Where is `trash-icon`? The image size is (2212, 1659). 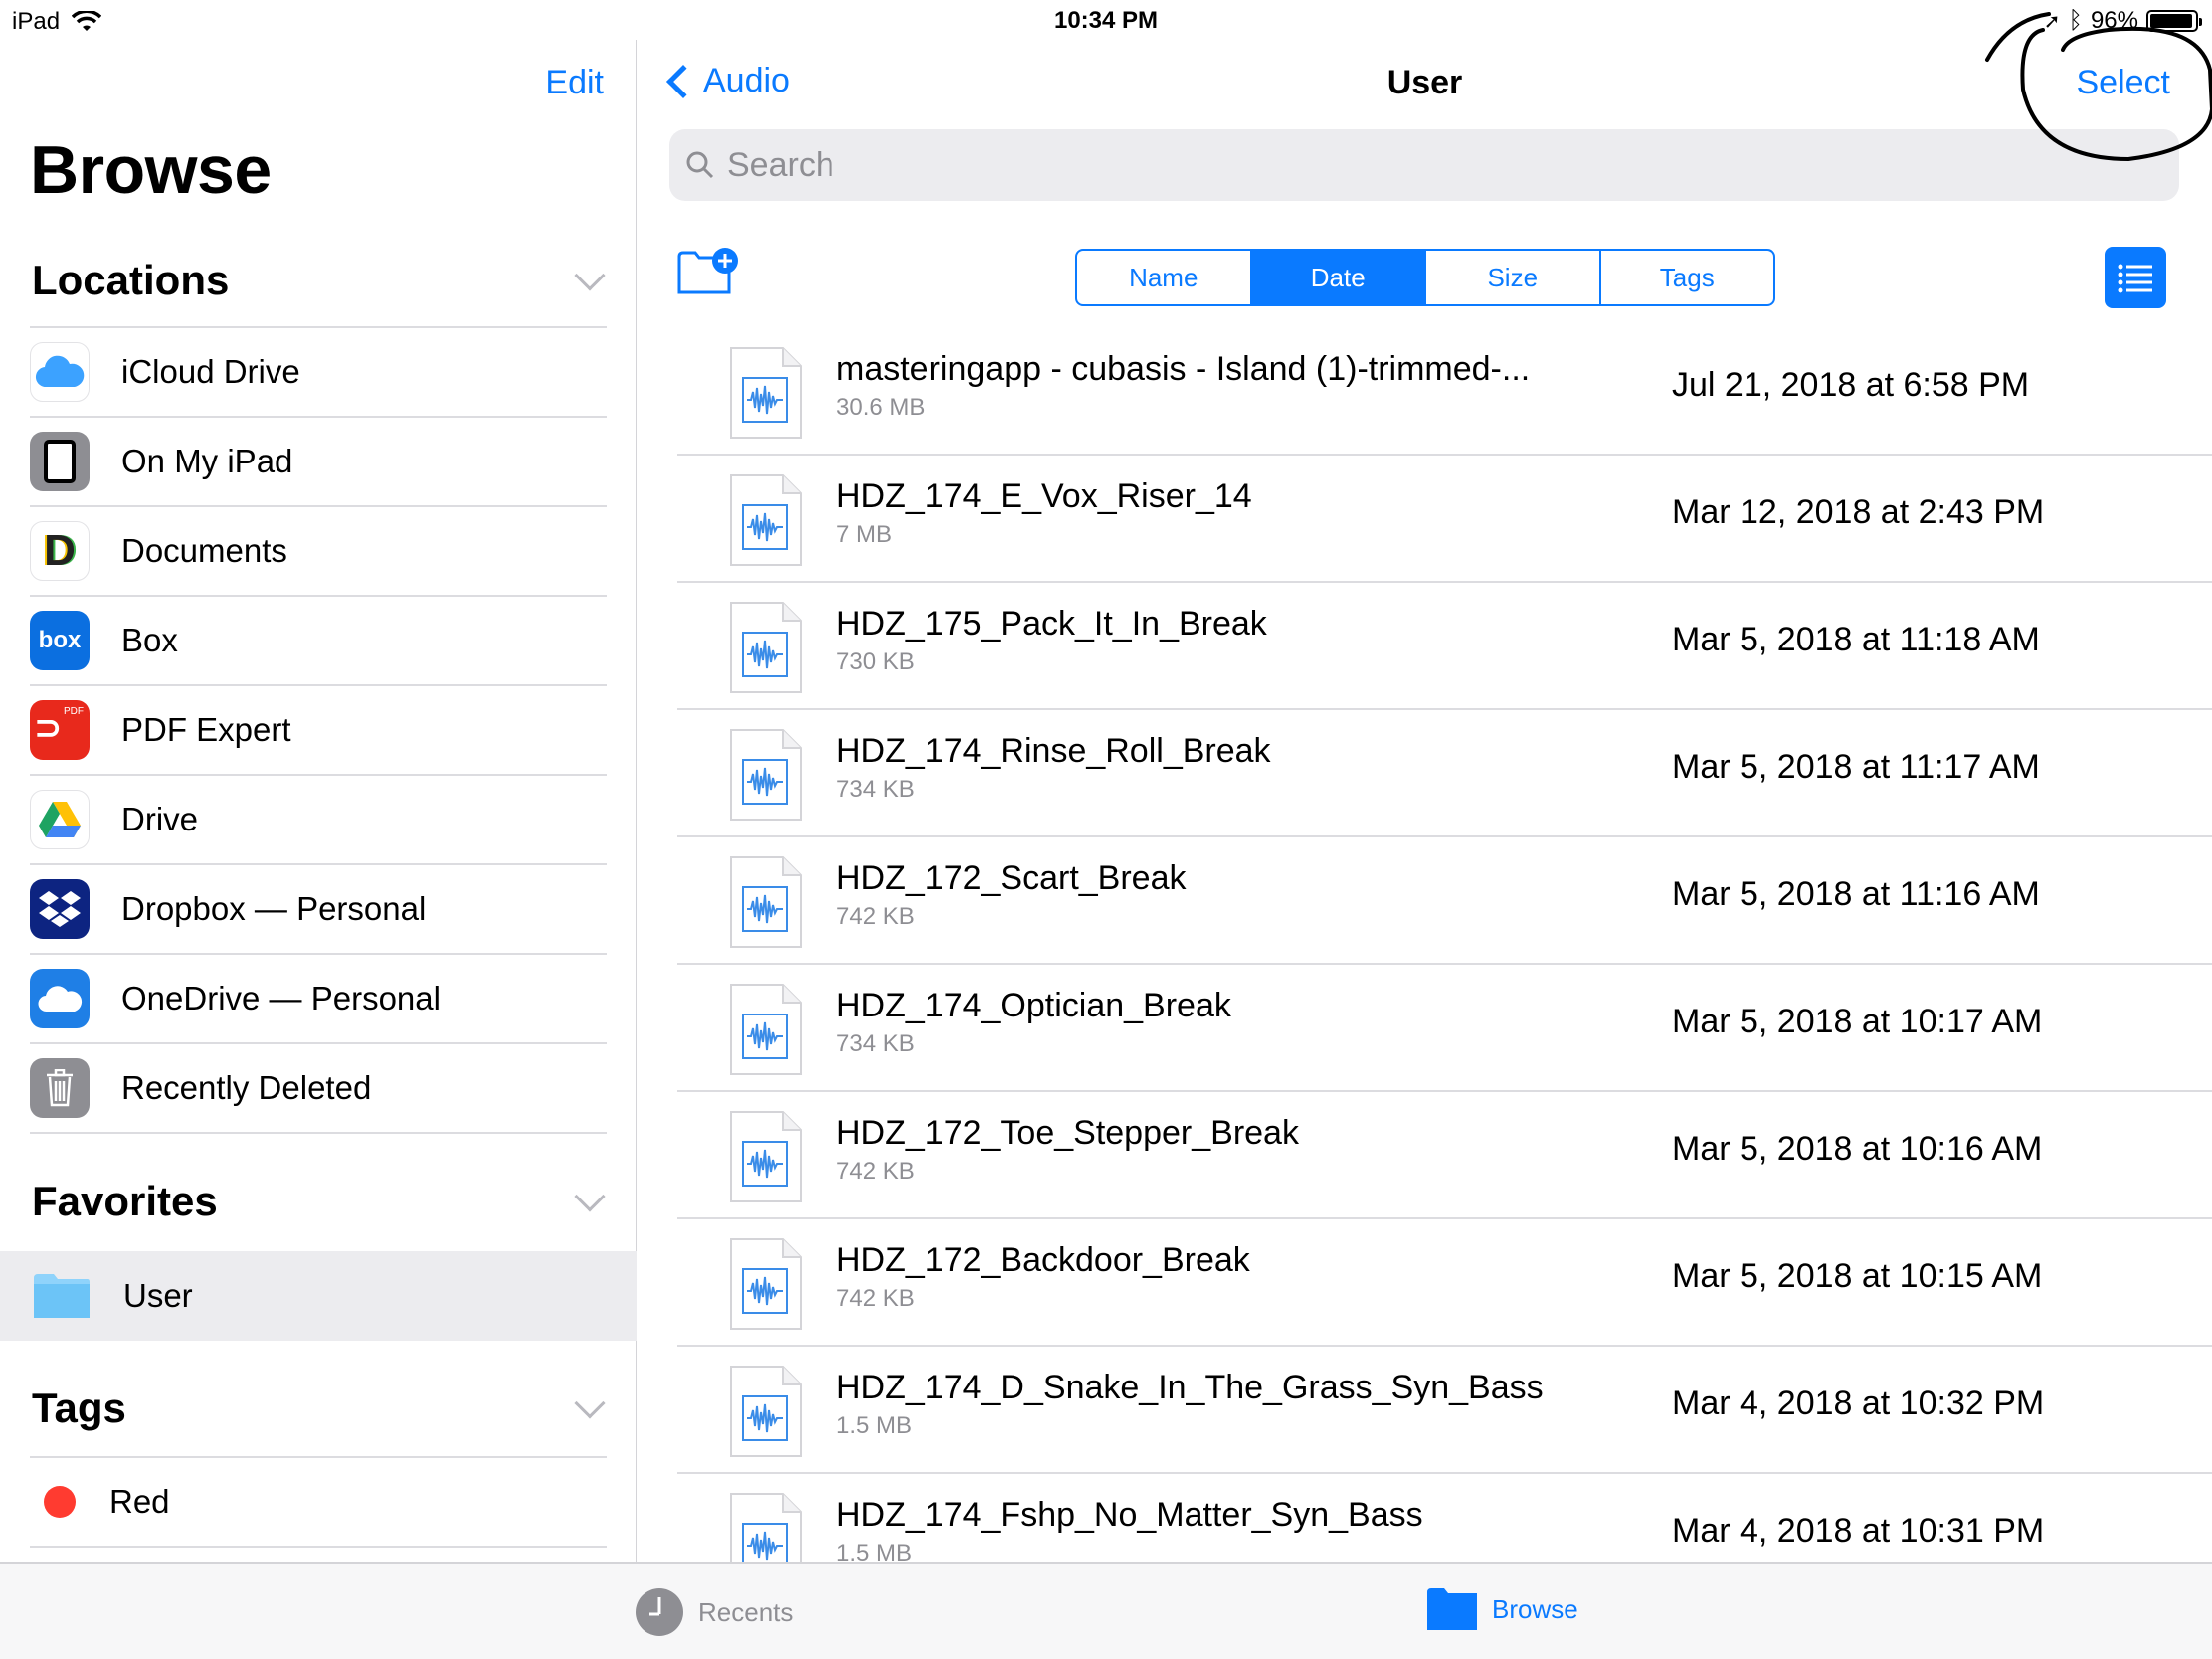 trash-icon is located at coordinates (60, 1088).